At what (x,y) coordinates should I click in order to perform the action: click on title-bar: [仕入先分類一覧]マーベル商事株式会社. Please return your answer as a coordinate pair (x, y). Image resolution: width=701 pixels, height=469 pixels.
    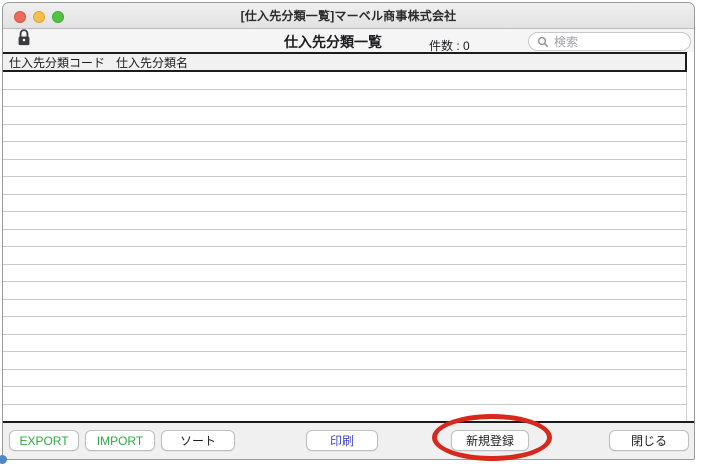
    Looking at the image, I should click on (348, 16).